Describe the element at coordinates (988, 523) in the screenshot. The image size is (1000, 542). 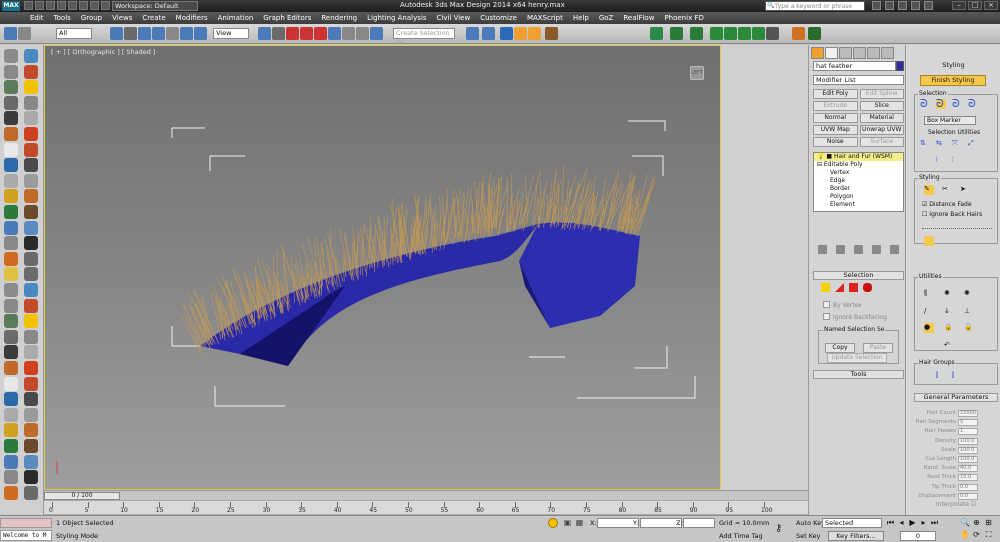
I see `zoom-extents-icon: ⊞` at that location.